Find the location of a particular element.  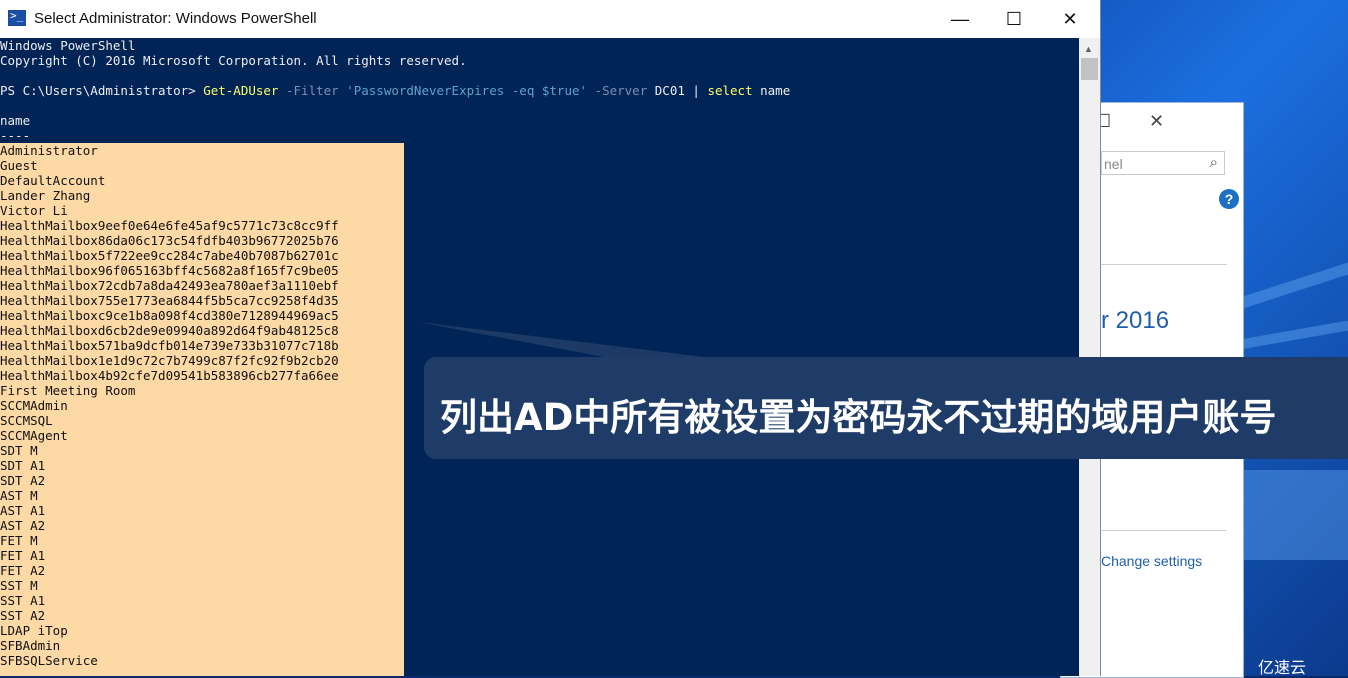

column-rule: ---- is located at coordinates (15, 135).